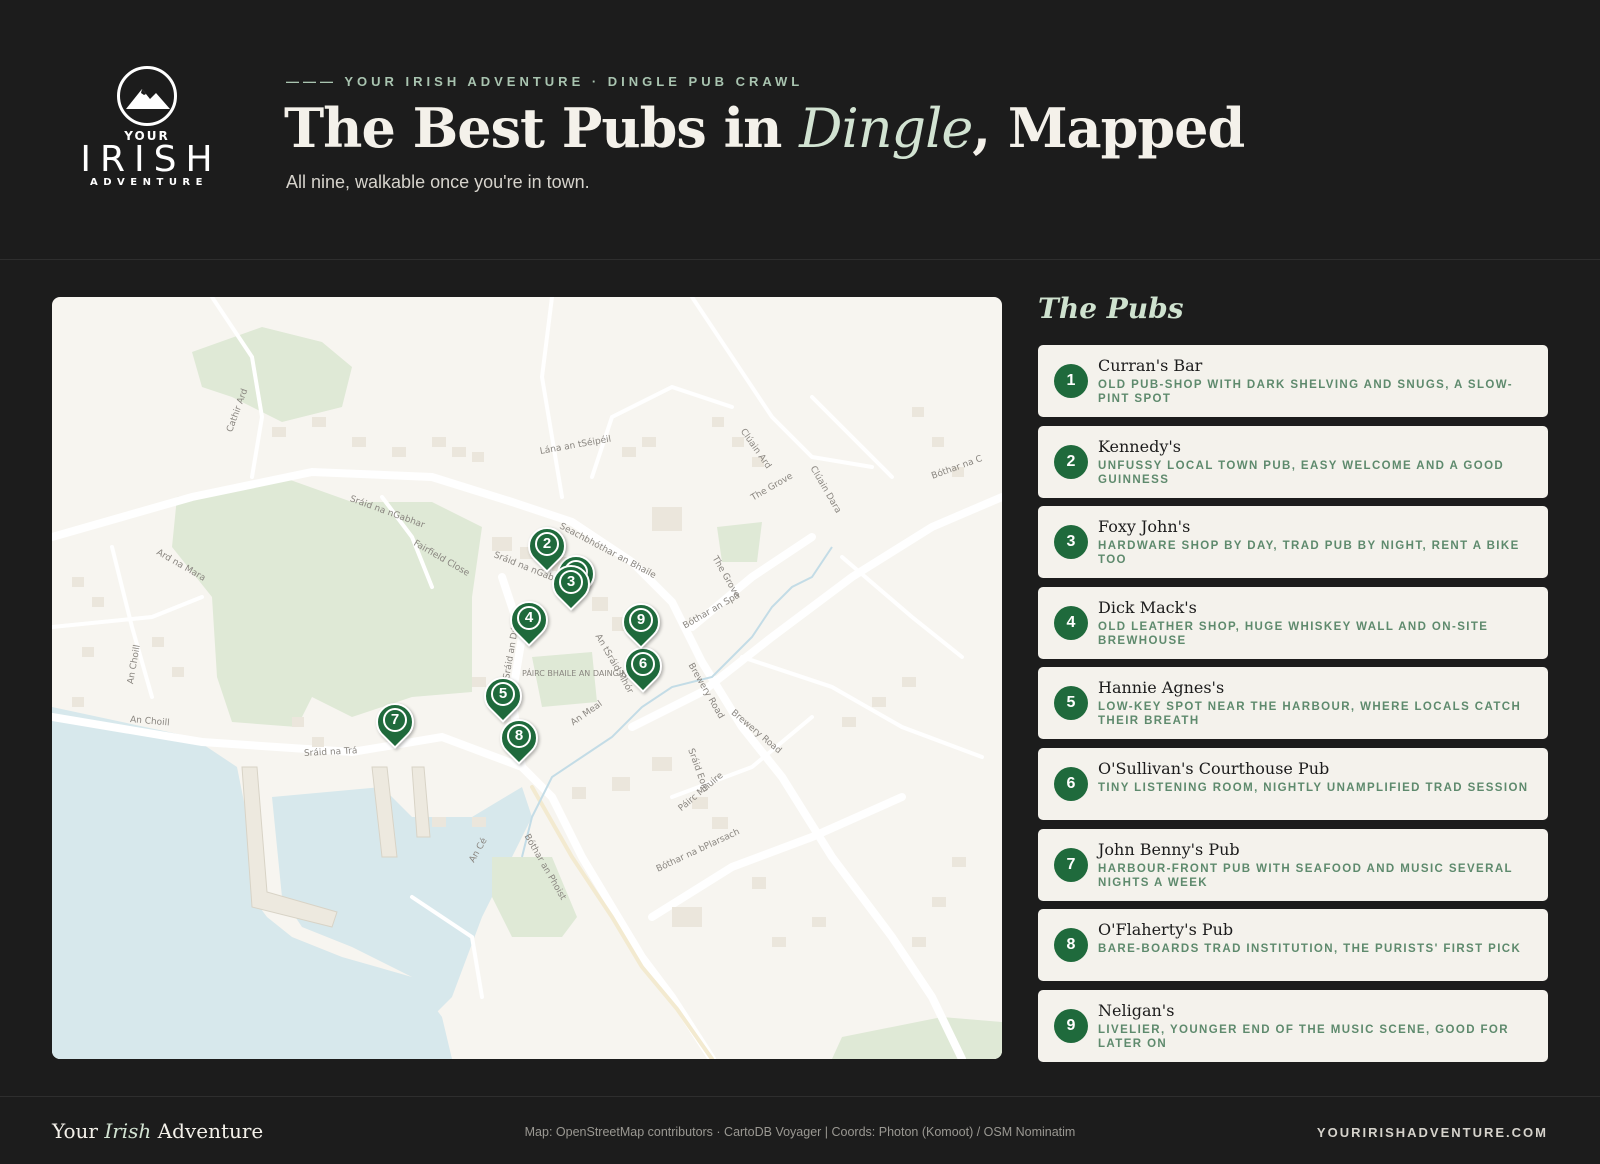 This screenshot has height=1164, width=1600. What do you see at coordinates (1139, 446) in the screenshot?
I see `pub-name: Kennedy's` at bounding box center [1139, 446].